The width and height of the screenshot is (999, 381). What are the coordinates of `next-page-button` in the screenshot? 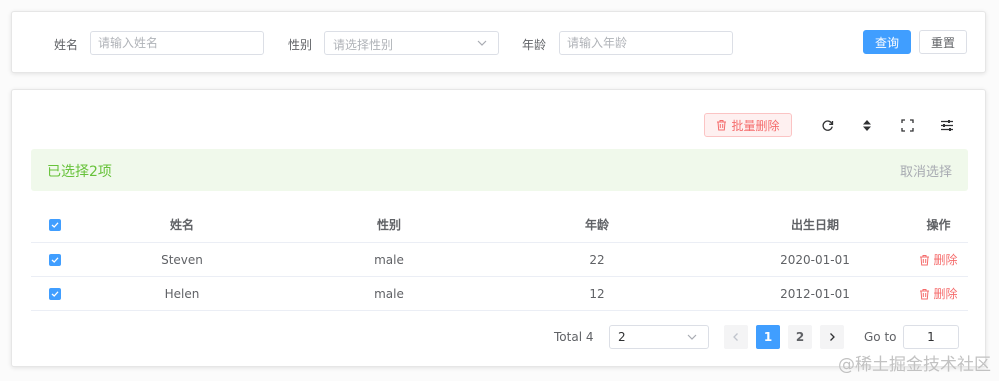 It's located at (832, 337).